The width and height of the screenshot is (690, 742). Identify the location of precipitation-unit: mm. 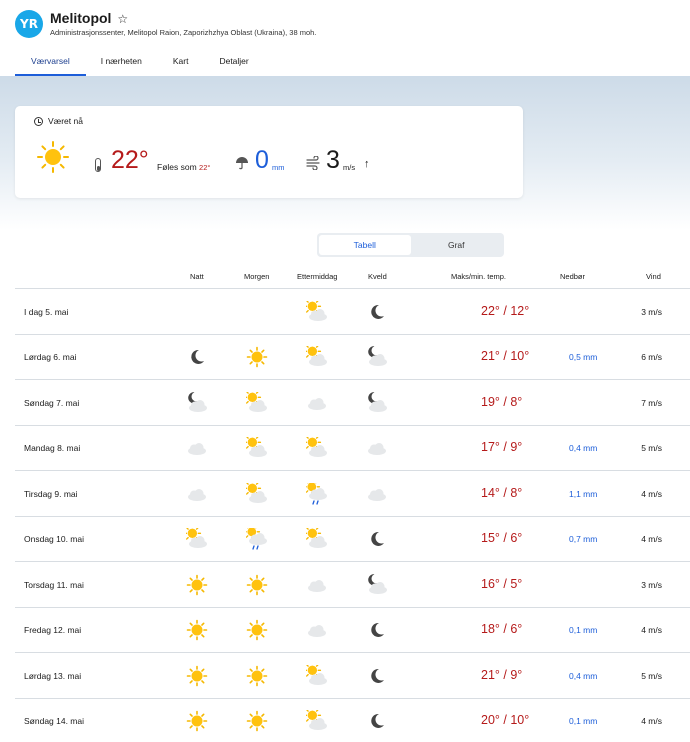
(278, 167).